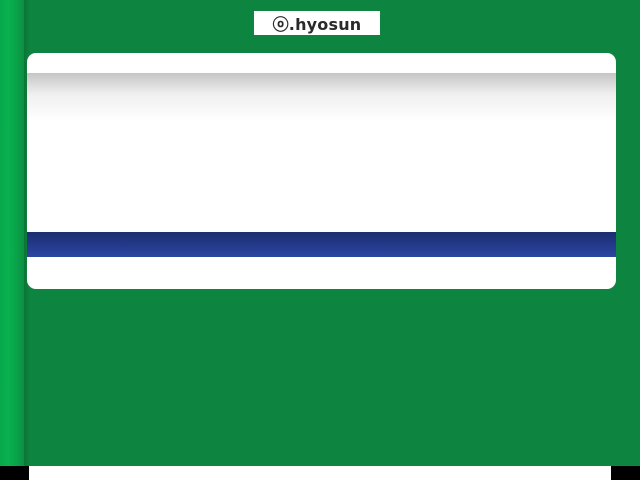 The height and width of the screenshot is (480, 640). What do you see at coordinates (12, 233) in the screenshot?
I see `left-accent-bar` at bounding box center [12, 233].